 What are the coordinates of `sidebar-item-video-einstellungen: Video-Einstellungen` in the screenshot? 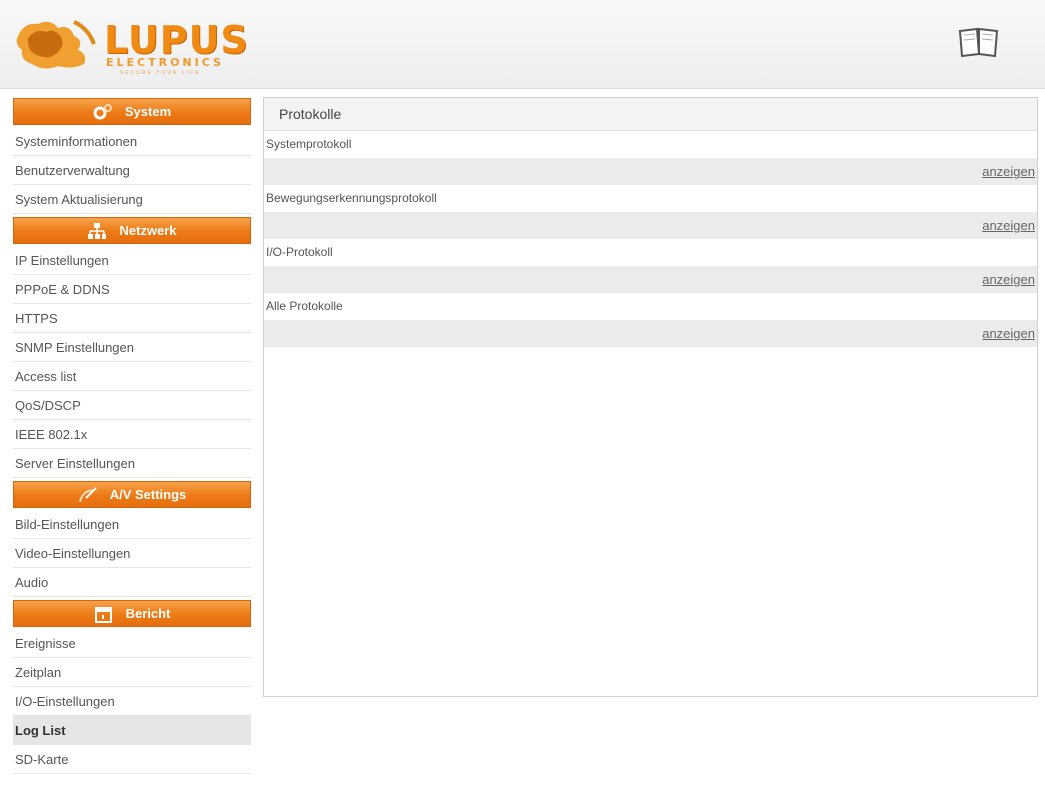 It's located at (132, 553).